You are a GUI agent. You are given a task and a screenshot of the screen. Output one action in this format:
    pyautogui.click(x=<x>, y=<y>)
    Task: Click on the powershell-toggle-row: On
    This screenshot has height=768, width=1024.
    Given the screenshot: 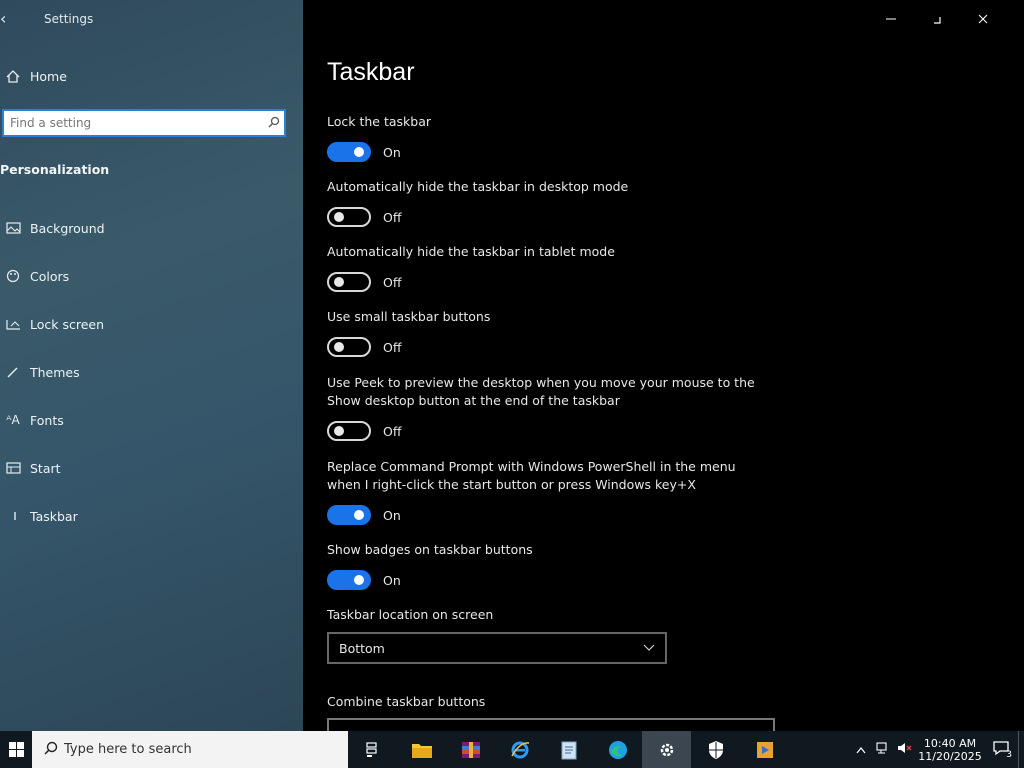 What is the action you would take?
    pyautogui.click(x=364, y=515)
    